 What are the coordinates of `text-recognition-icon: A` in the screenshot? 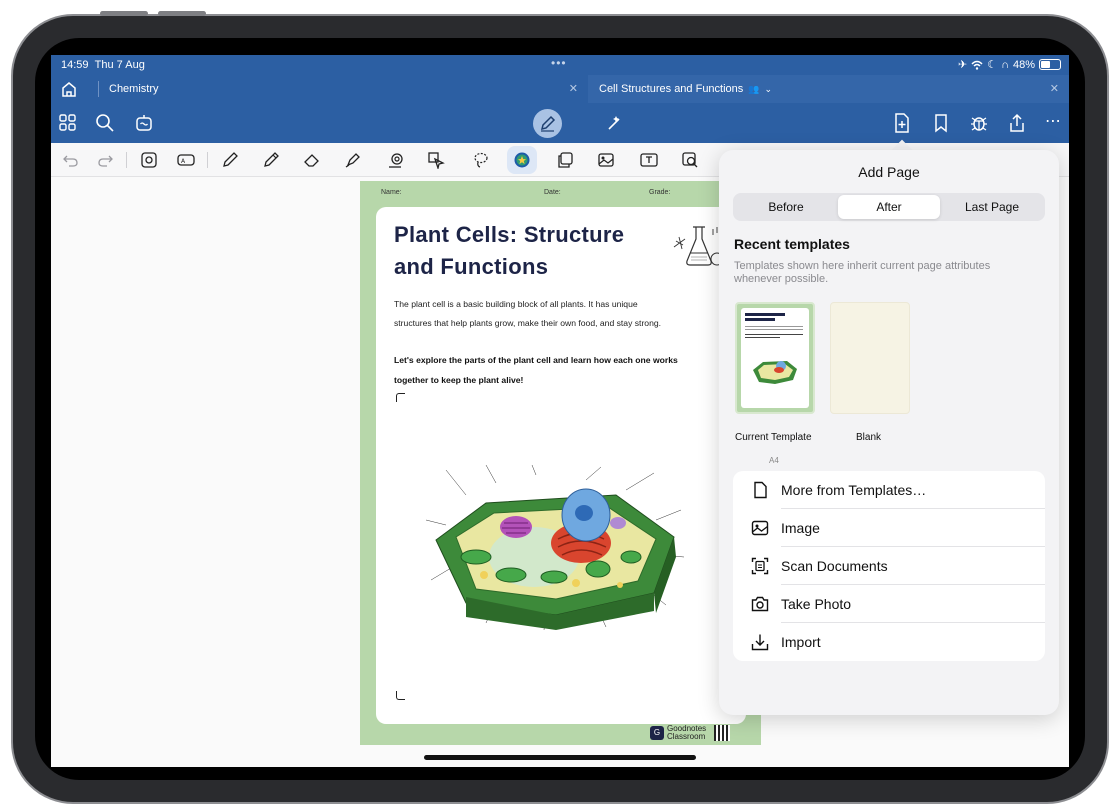 It's located at (186, 160).